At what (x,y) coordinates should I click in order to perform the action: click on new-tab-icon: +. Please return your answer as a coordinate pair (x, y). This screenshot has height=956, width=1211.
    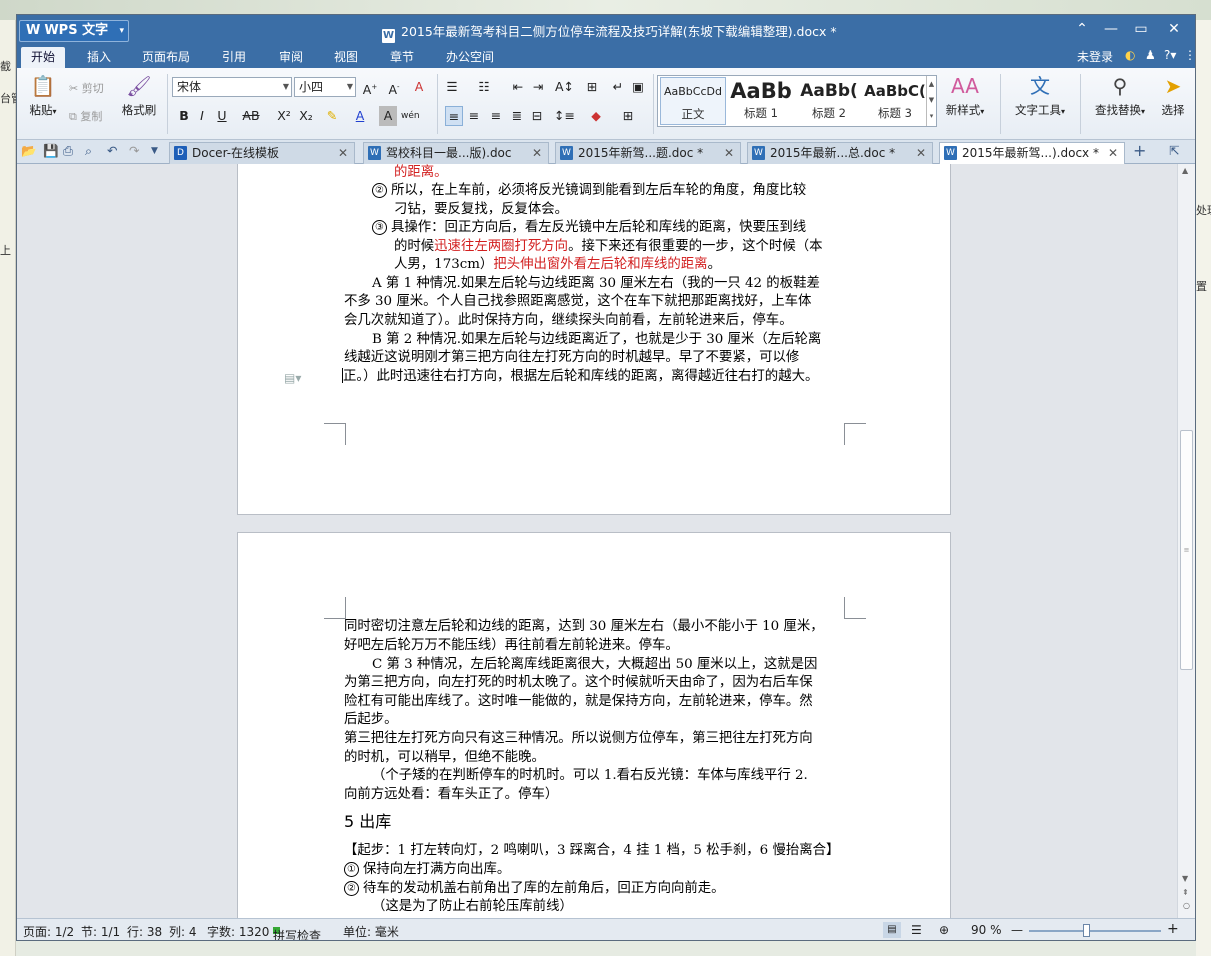
    Looking at the image, I should click on (1139, 150).